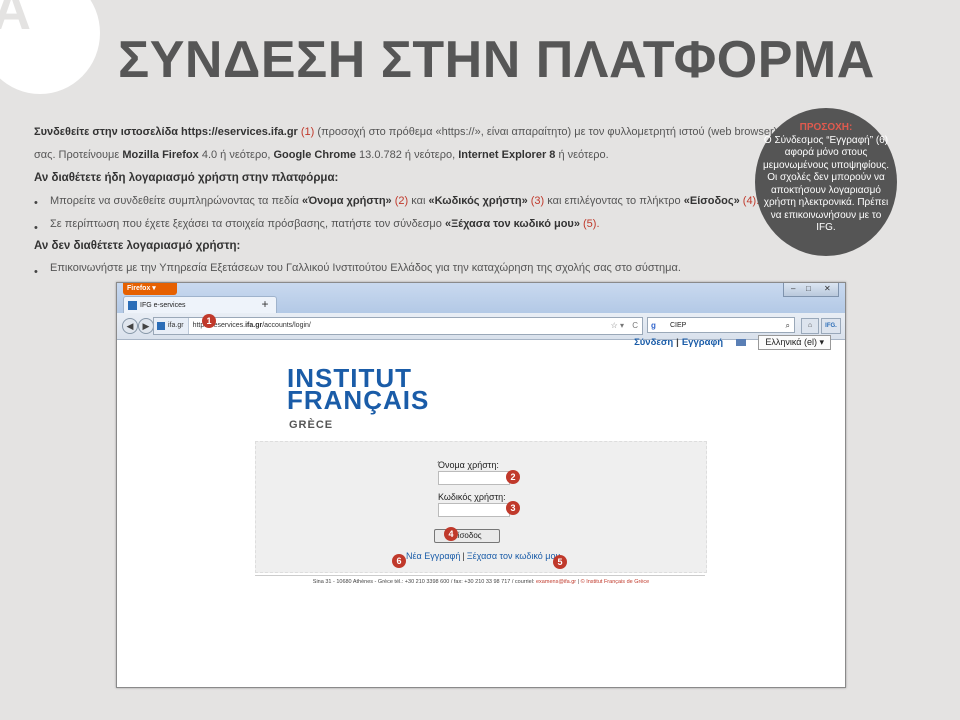 Image resolution: width=960 pixels, height=720 pixels. What do you see at coordinates (556, 582) in the screenshot?
I see `footer-email-link: examens@ifa.gr` at bounding box center [556, 582].